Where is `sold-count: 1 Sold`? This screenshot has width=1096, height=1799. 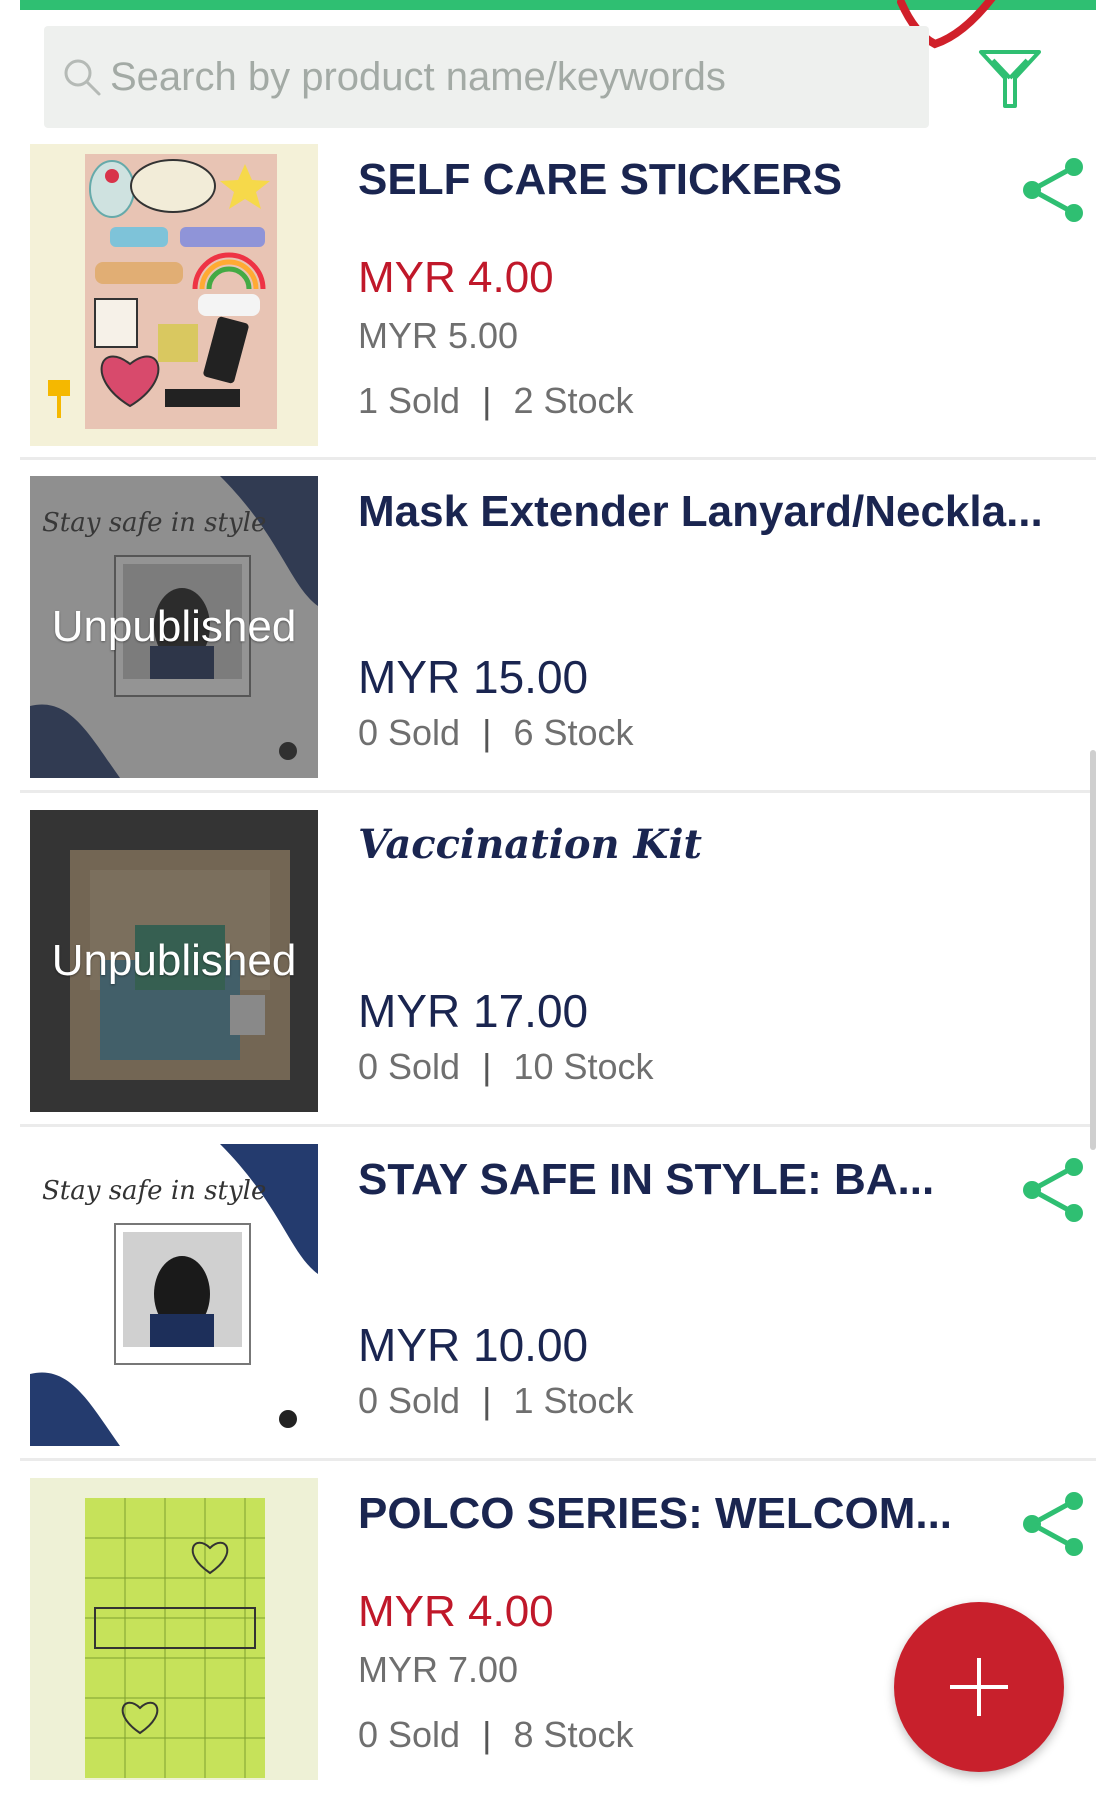
sold-count: 1 Sold is located at coordinates (409, 400).